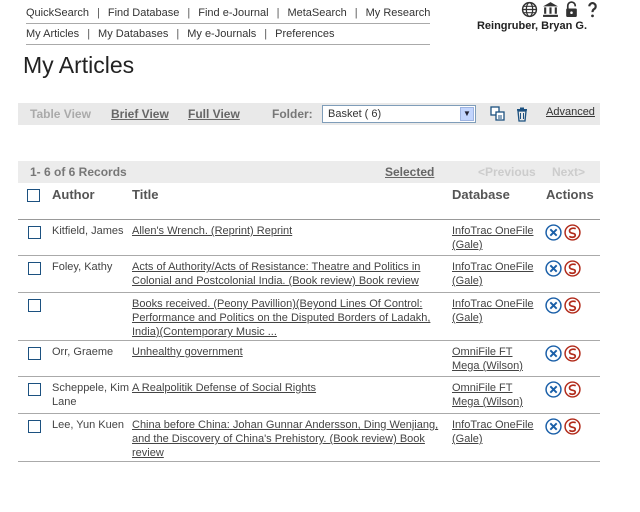  Describe the element at coordinates (140, 114) in the screenshot. I see `brief-view-link: Brief View` at that location.